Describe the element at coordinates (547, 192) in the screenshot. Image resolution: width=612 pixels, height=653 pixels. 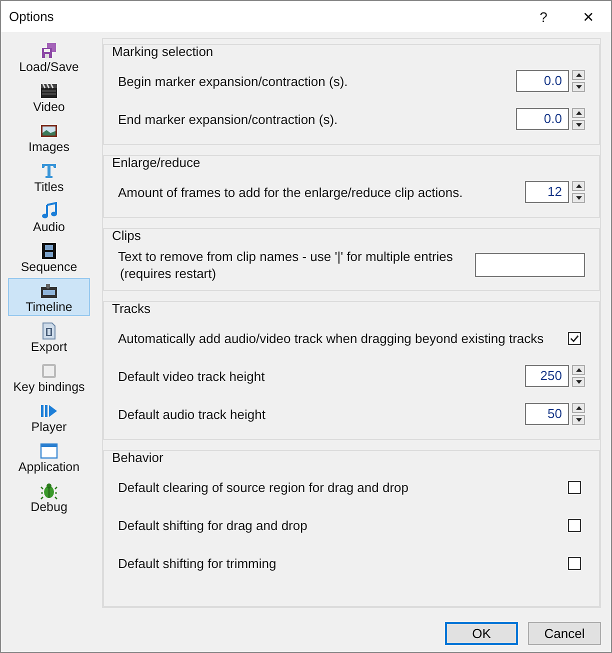
I see `number-field: 12` at that location.